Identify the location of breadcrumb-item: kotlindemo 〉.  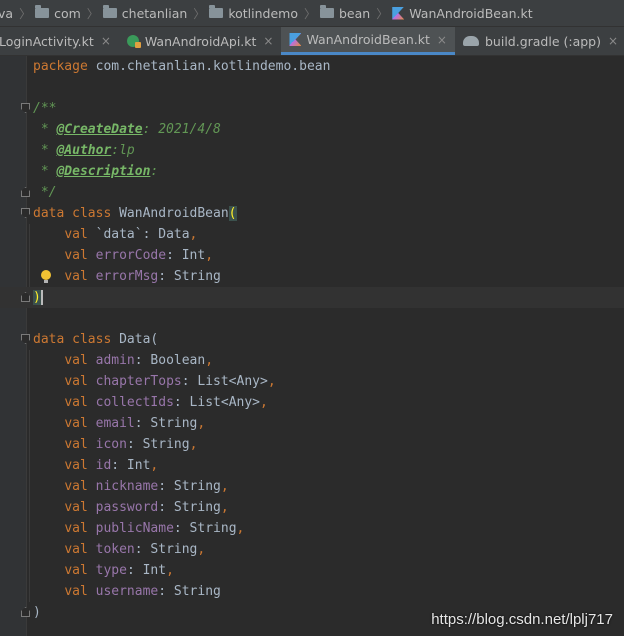
(265, 13).